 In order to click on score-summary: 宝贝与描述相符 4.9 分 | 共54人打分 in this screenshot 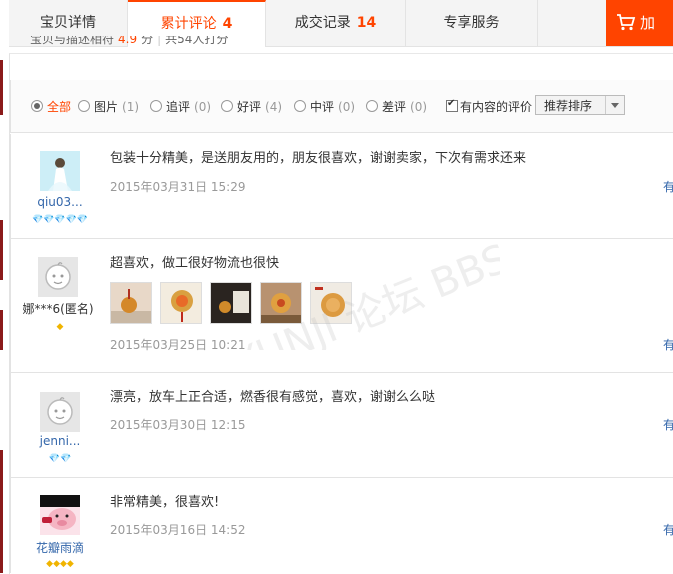, I will do `click(129, 44)`.